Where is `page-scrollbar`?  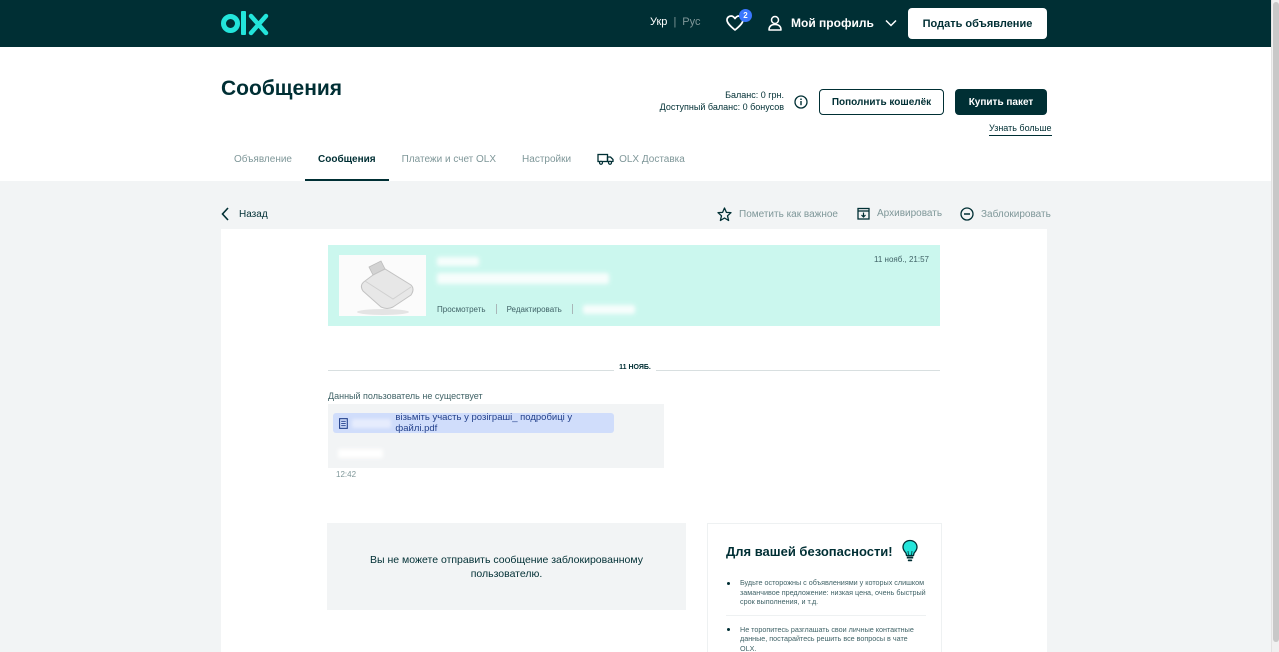
page-scrollbar is located at coordinates (1275, 326).